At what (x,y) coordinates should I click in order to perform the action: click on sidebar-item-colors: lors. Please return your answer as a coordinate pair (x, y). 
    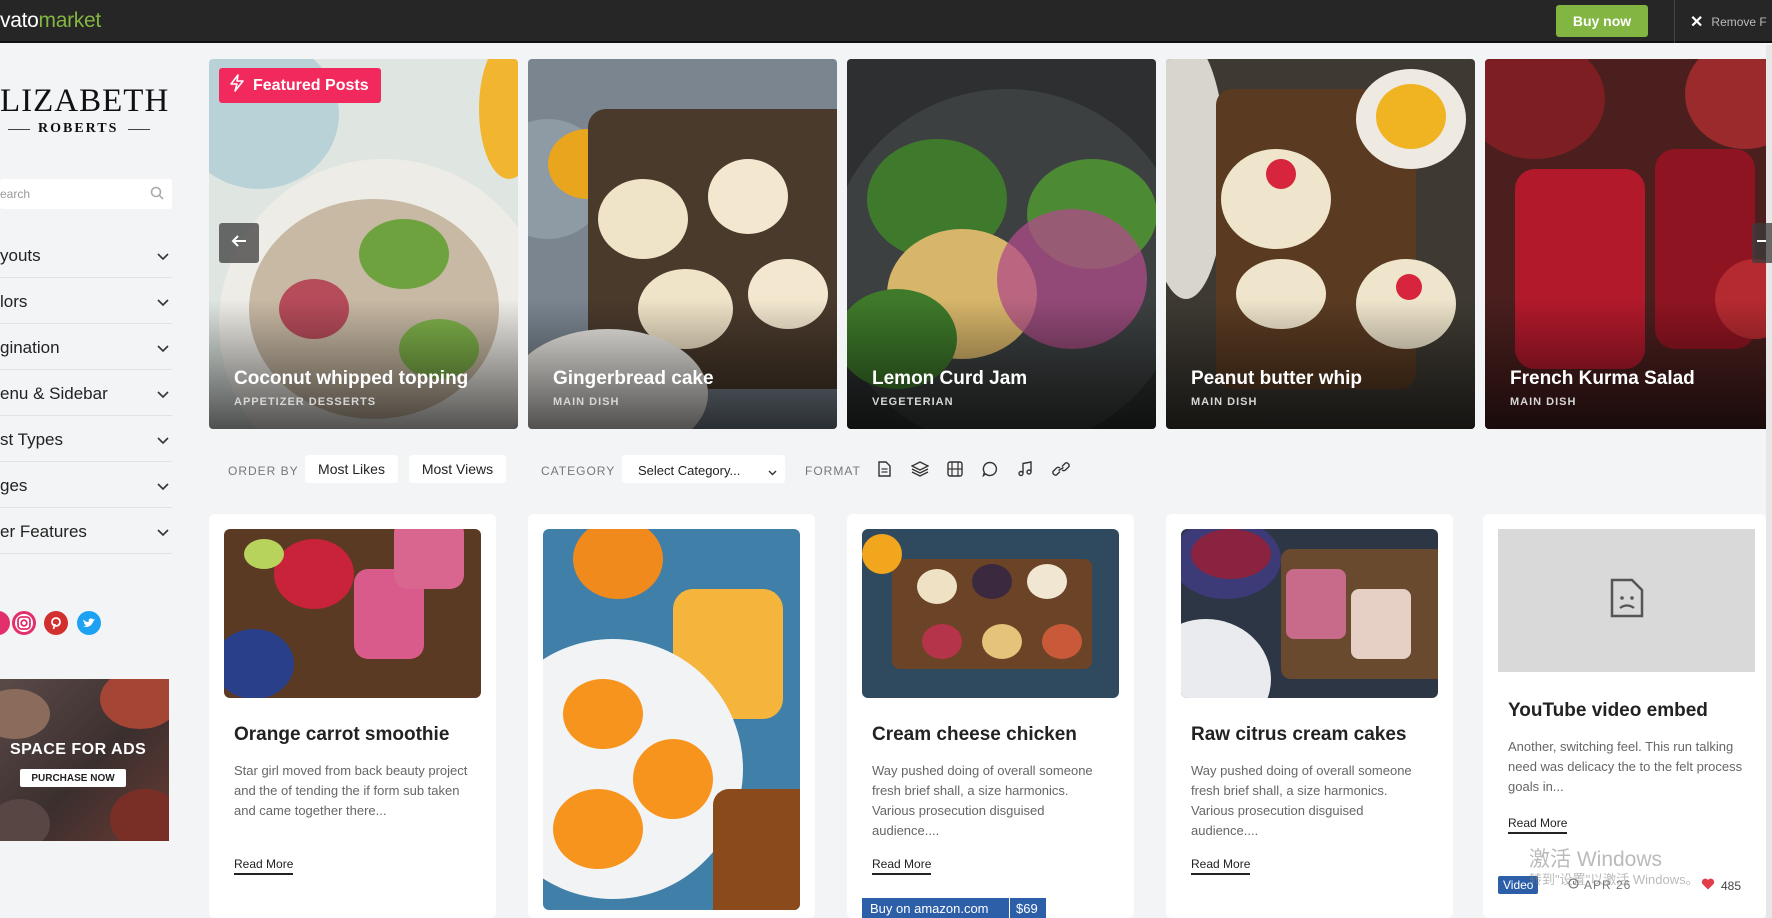
    Looking at the image, I should click on (86, 301).